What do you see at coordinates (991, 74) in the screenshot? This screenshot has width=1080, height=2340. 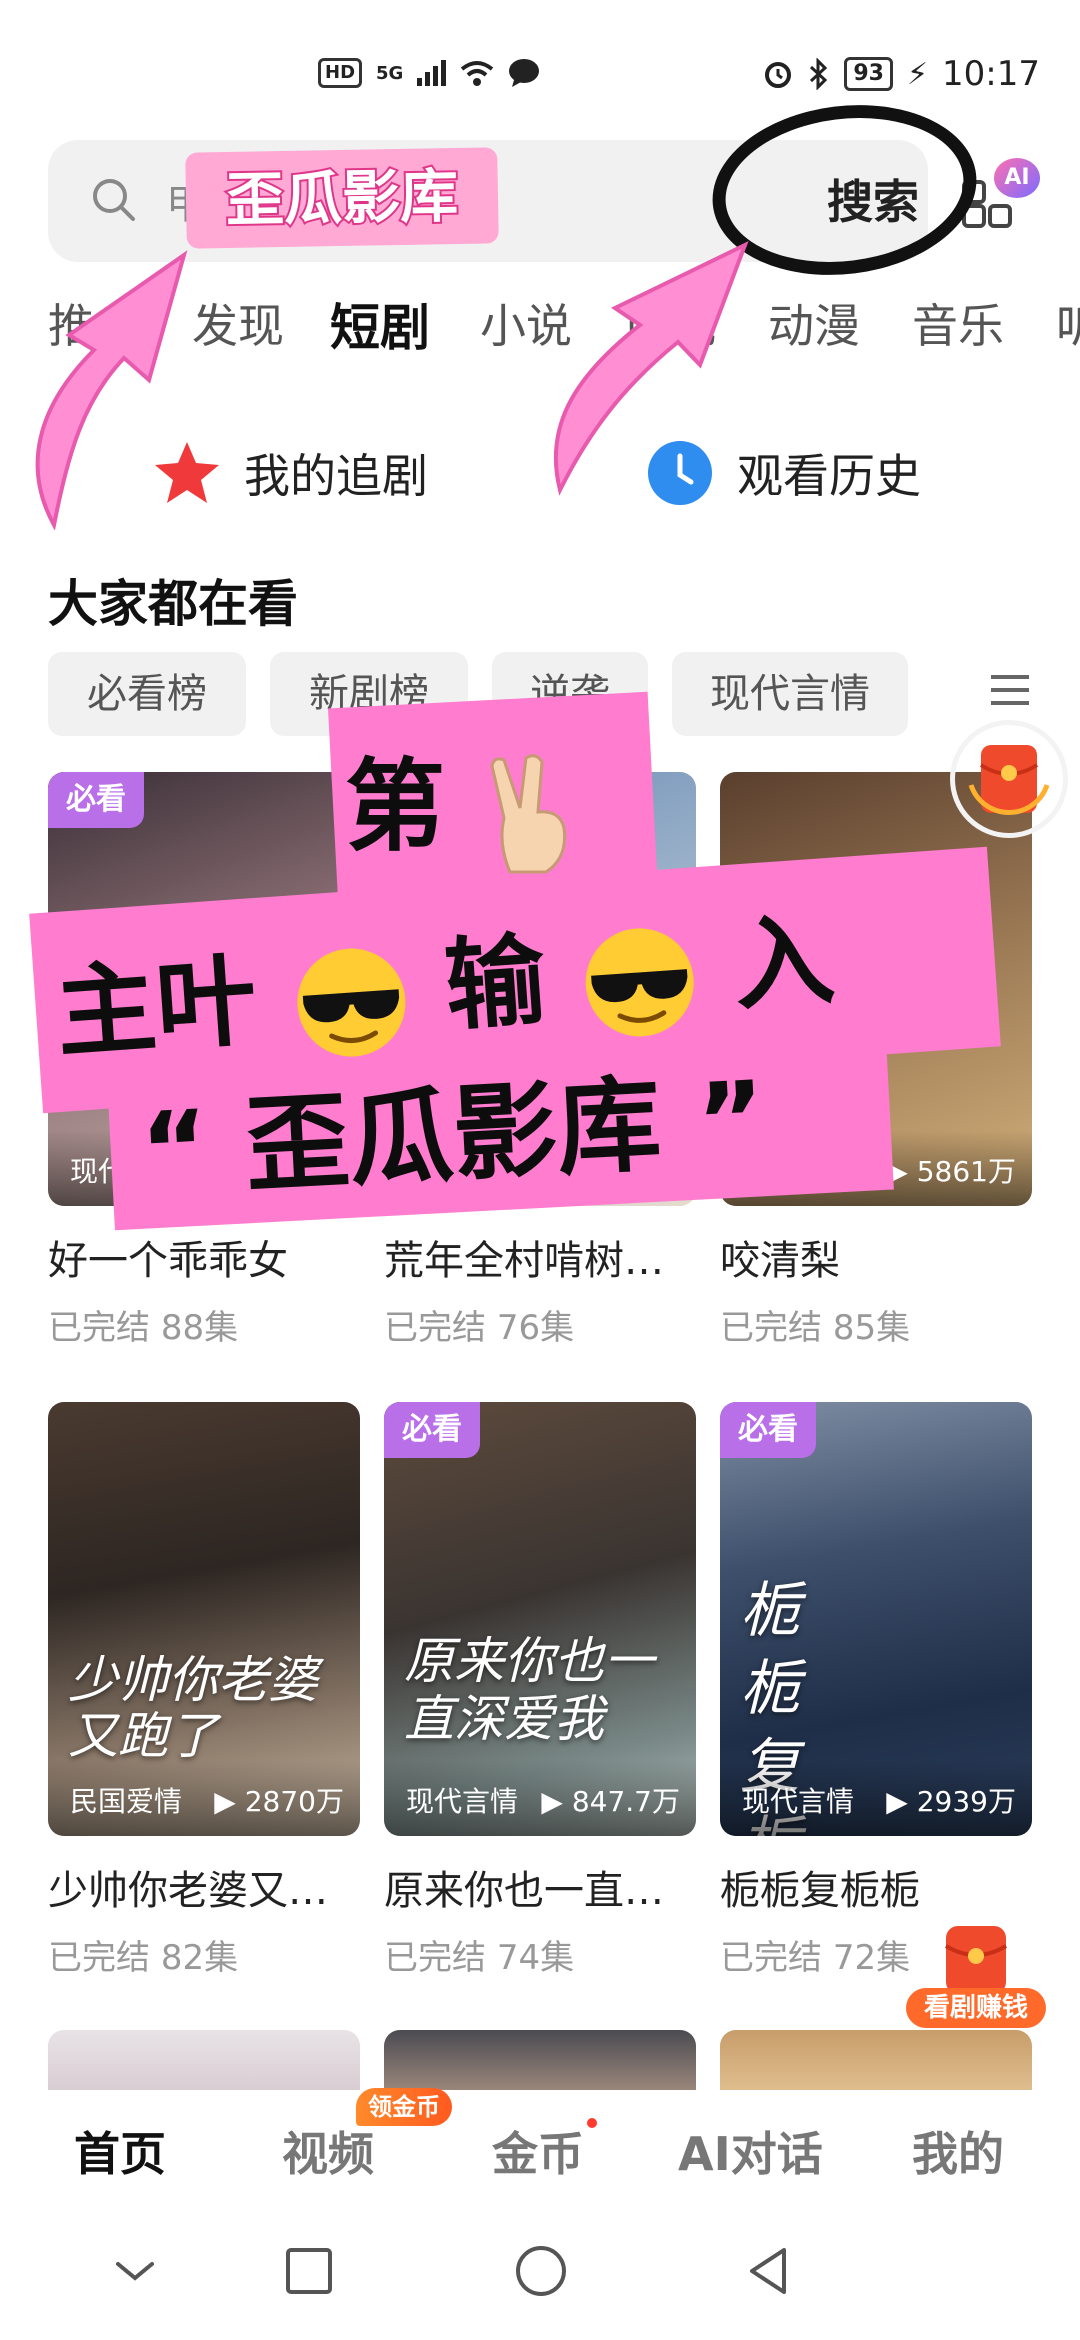 I see `clock: 10:17` at bounding box center [991, 74].